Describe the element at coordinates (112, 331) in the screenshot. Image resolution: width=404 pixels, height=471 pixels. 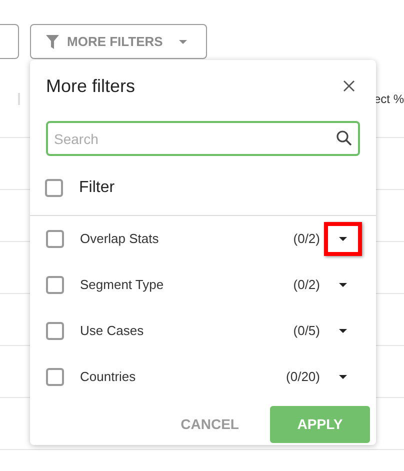
I see `filter-label: Use Cases` at that location.